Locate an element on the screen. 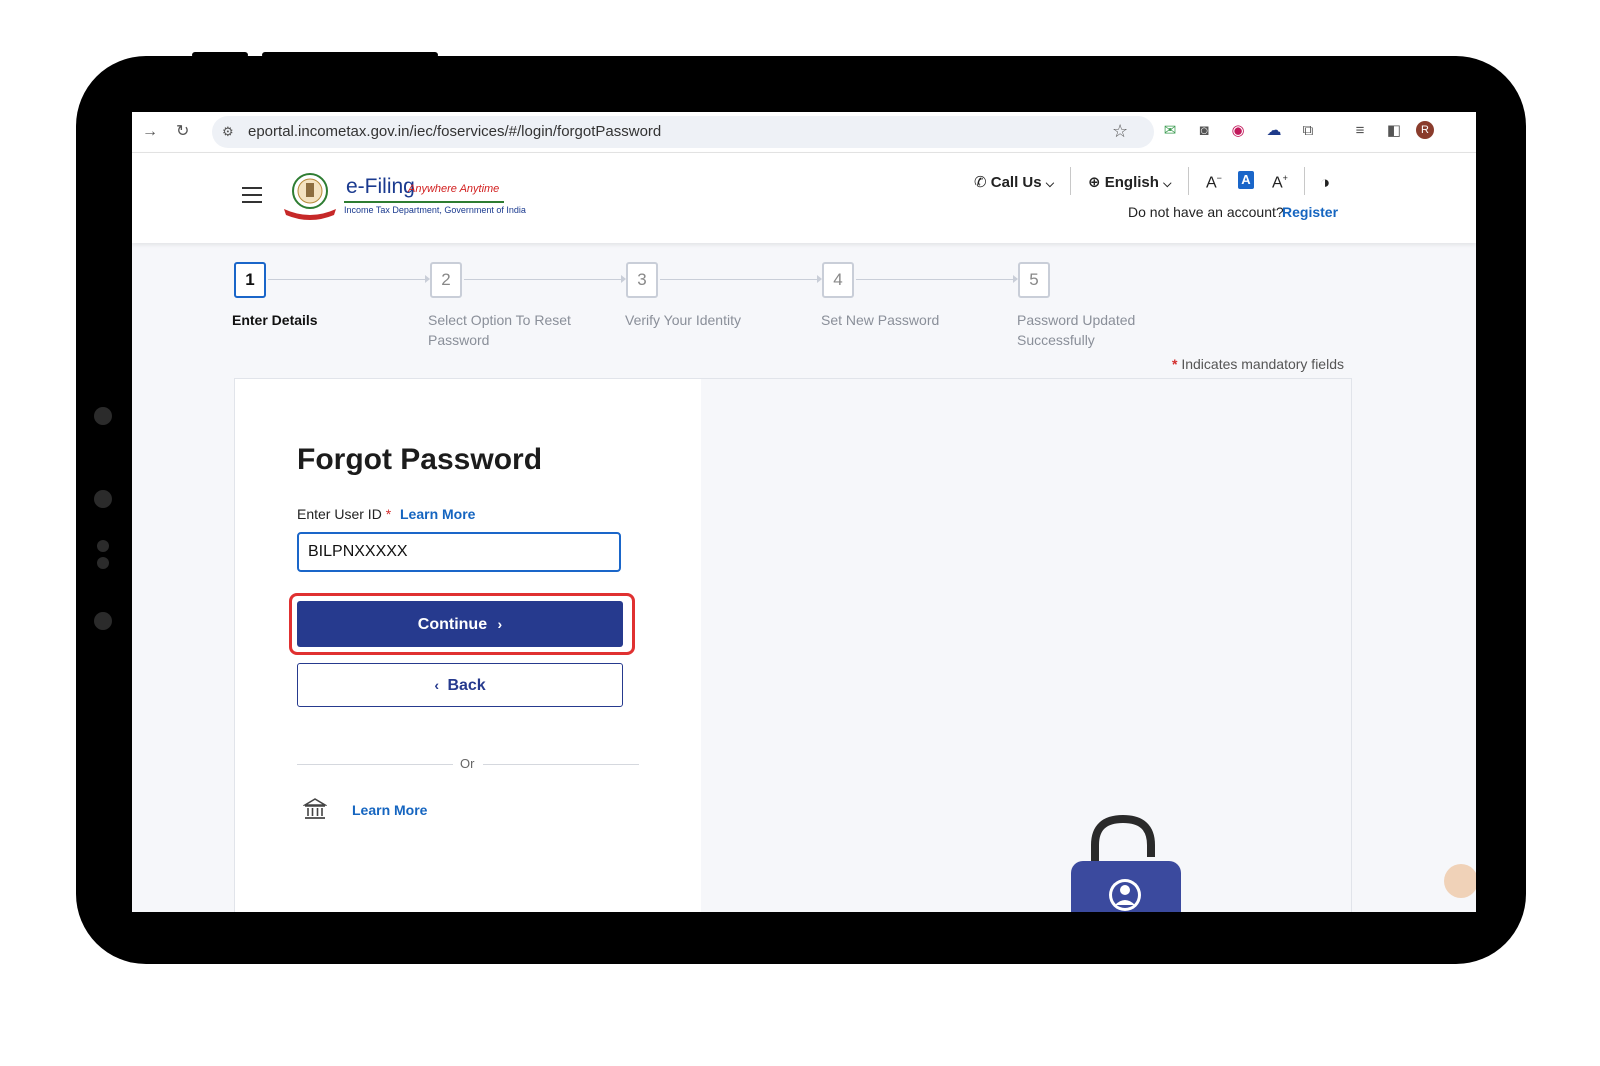  font-increase-label: A is located at coordinates (1277, 183).